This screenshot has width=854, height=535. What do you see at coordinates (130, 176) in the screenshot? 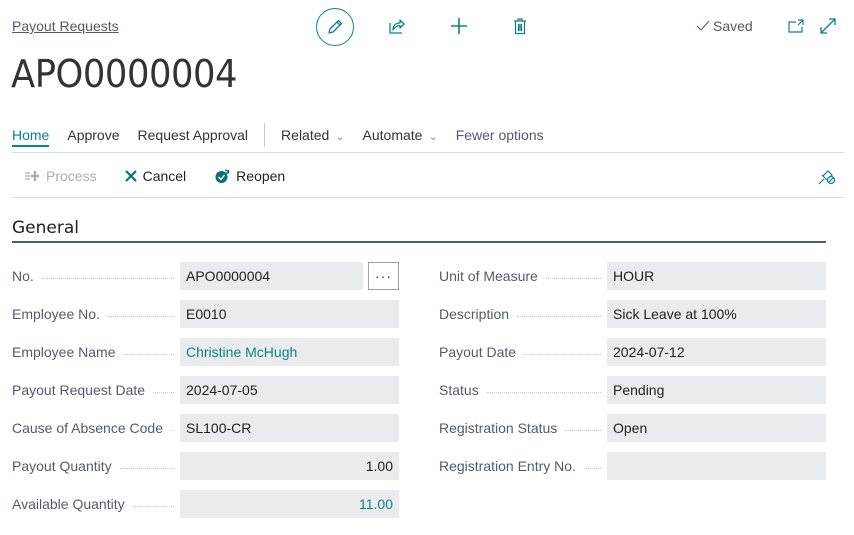
I see `cancel-x-icon` at bounding box center [130, 176].